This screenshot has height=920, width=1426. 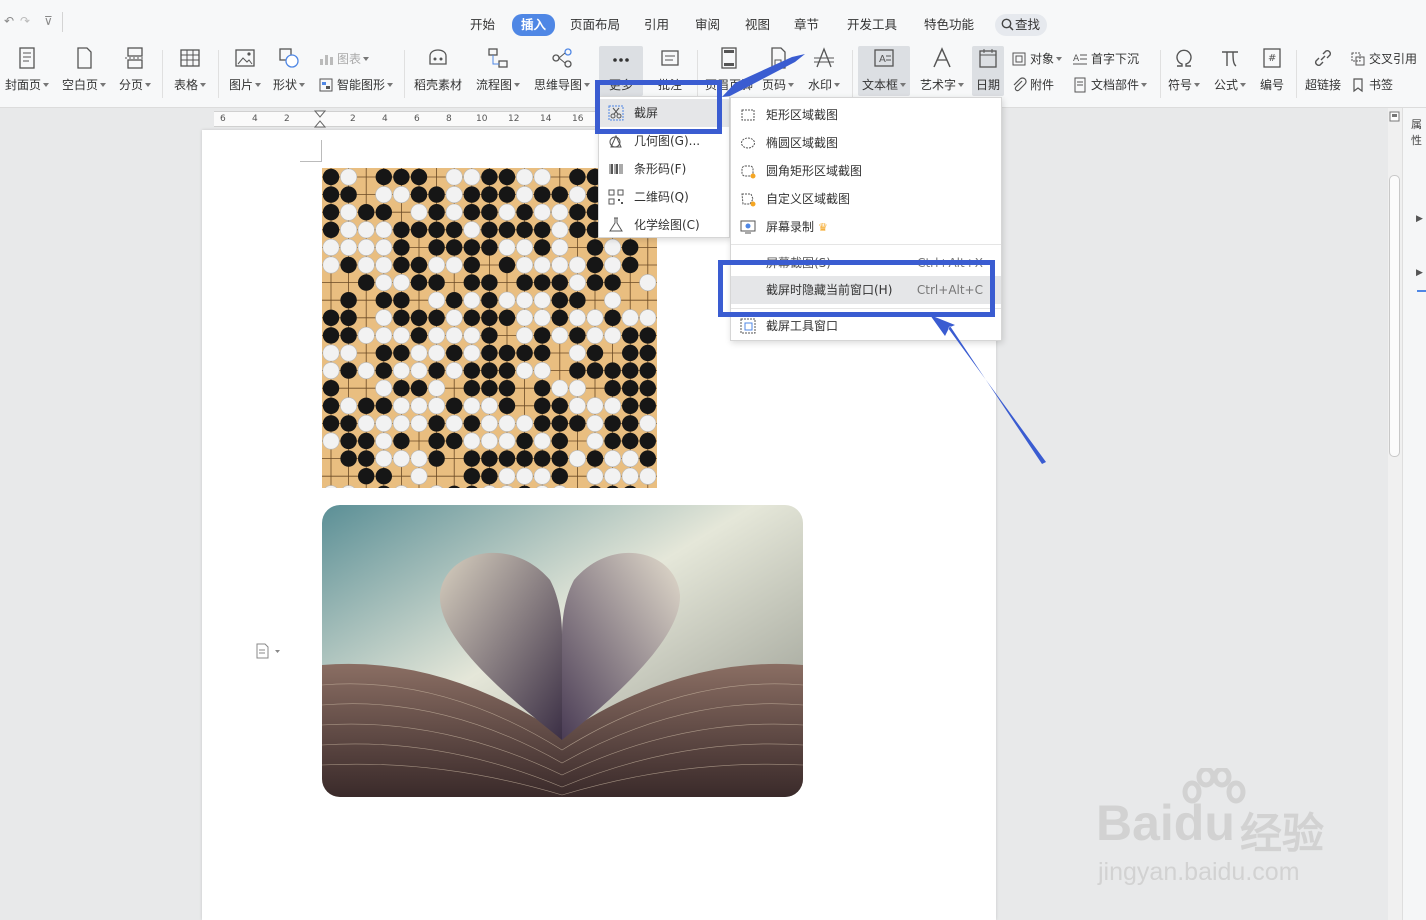 I want to click on tab-home: 开始, so click(x=482, y=25).